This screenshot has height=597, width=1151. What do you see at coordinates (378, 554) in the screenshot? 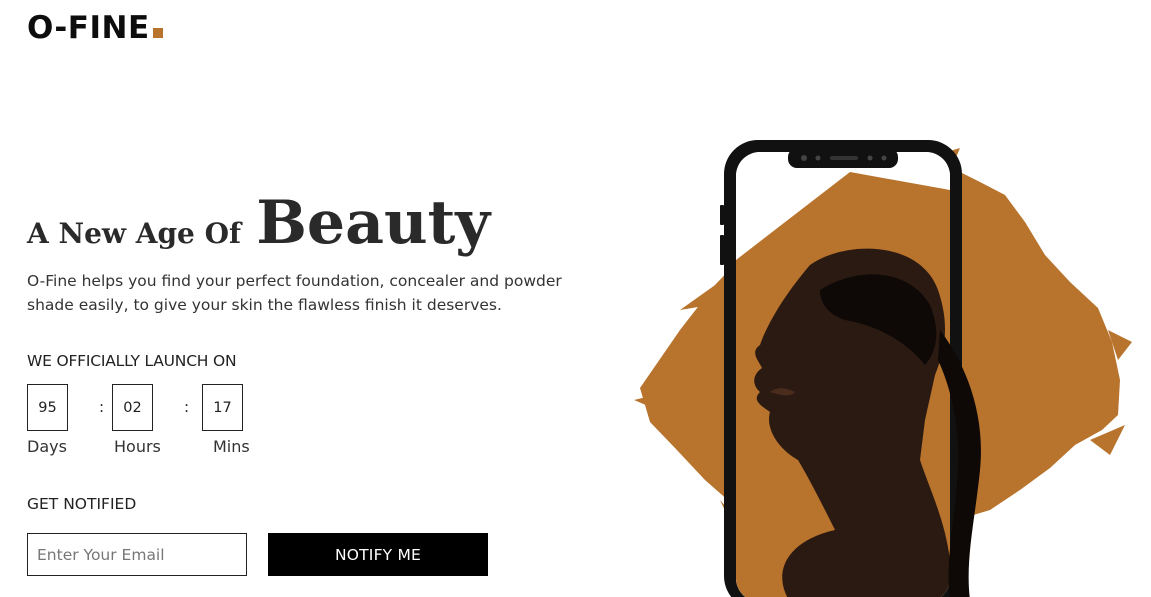
I see `notify-me-button: NOTIFY ME` at bounding box center [378, 554].